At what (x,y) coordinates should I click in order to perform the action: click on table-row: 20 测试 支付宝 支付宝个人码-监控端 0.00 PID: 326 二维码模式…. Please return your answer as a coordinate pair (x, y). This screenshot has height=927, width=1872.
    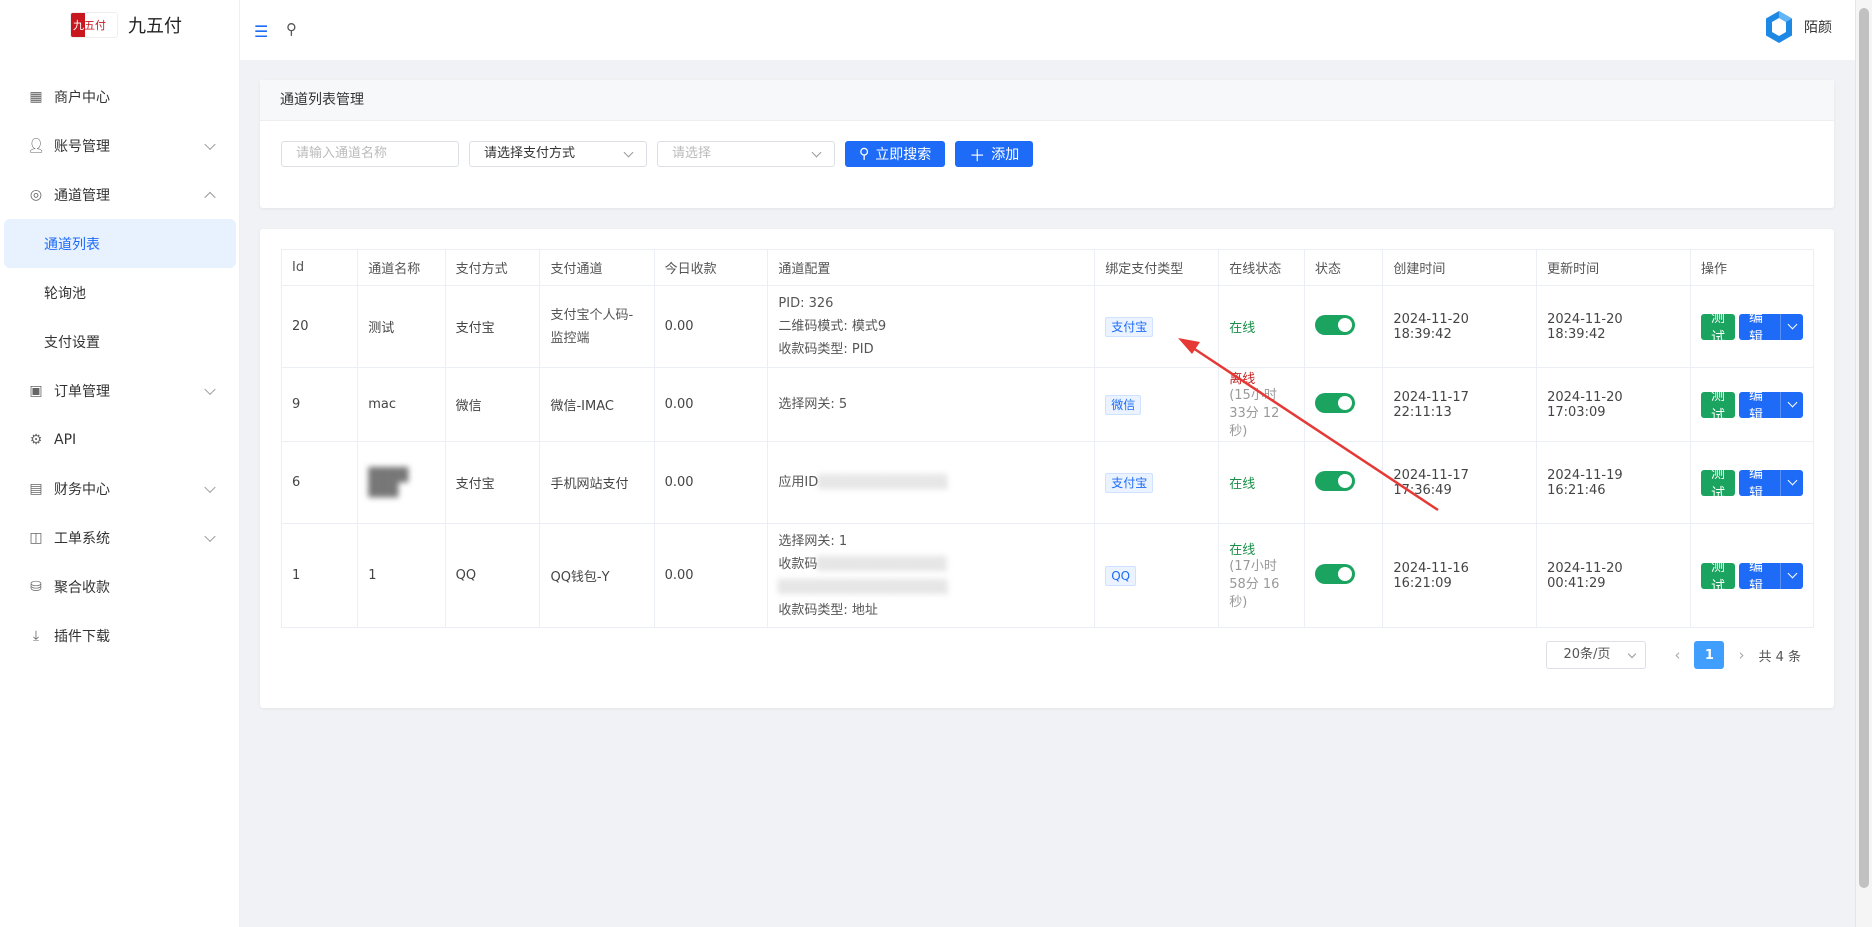
    Looking at the image, I should click on (1047, 326).